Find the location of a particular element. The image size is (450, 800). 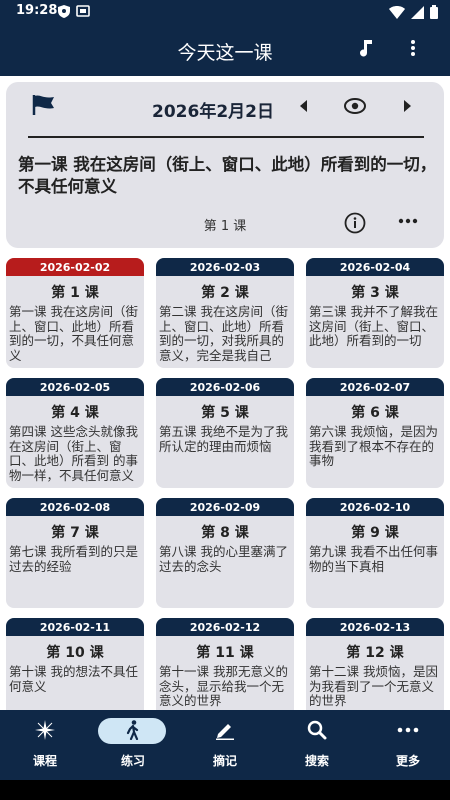

lesson-number: 第 1 课 is located at coordinates (225, 226).